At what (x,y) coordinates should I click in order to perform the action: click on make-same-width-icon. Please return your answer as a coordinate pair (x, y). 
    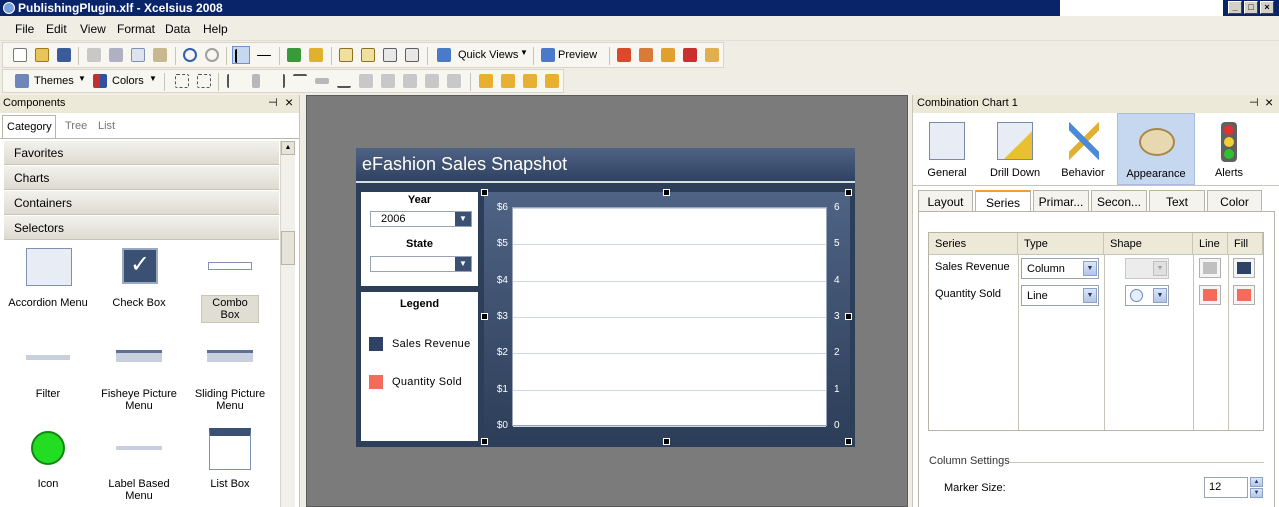
    Looking at the image, I should click on (410, 81).